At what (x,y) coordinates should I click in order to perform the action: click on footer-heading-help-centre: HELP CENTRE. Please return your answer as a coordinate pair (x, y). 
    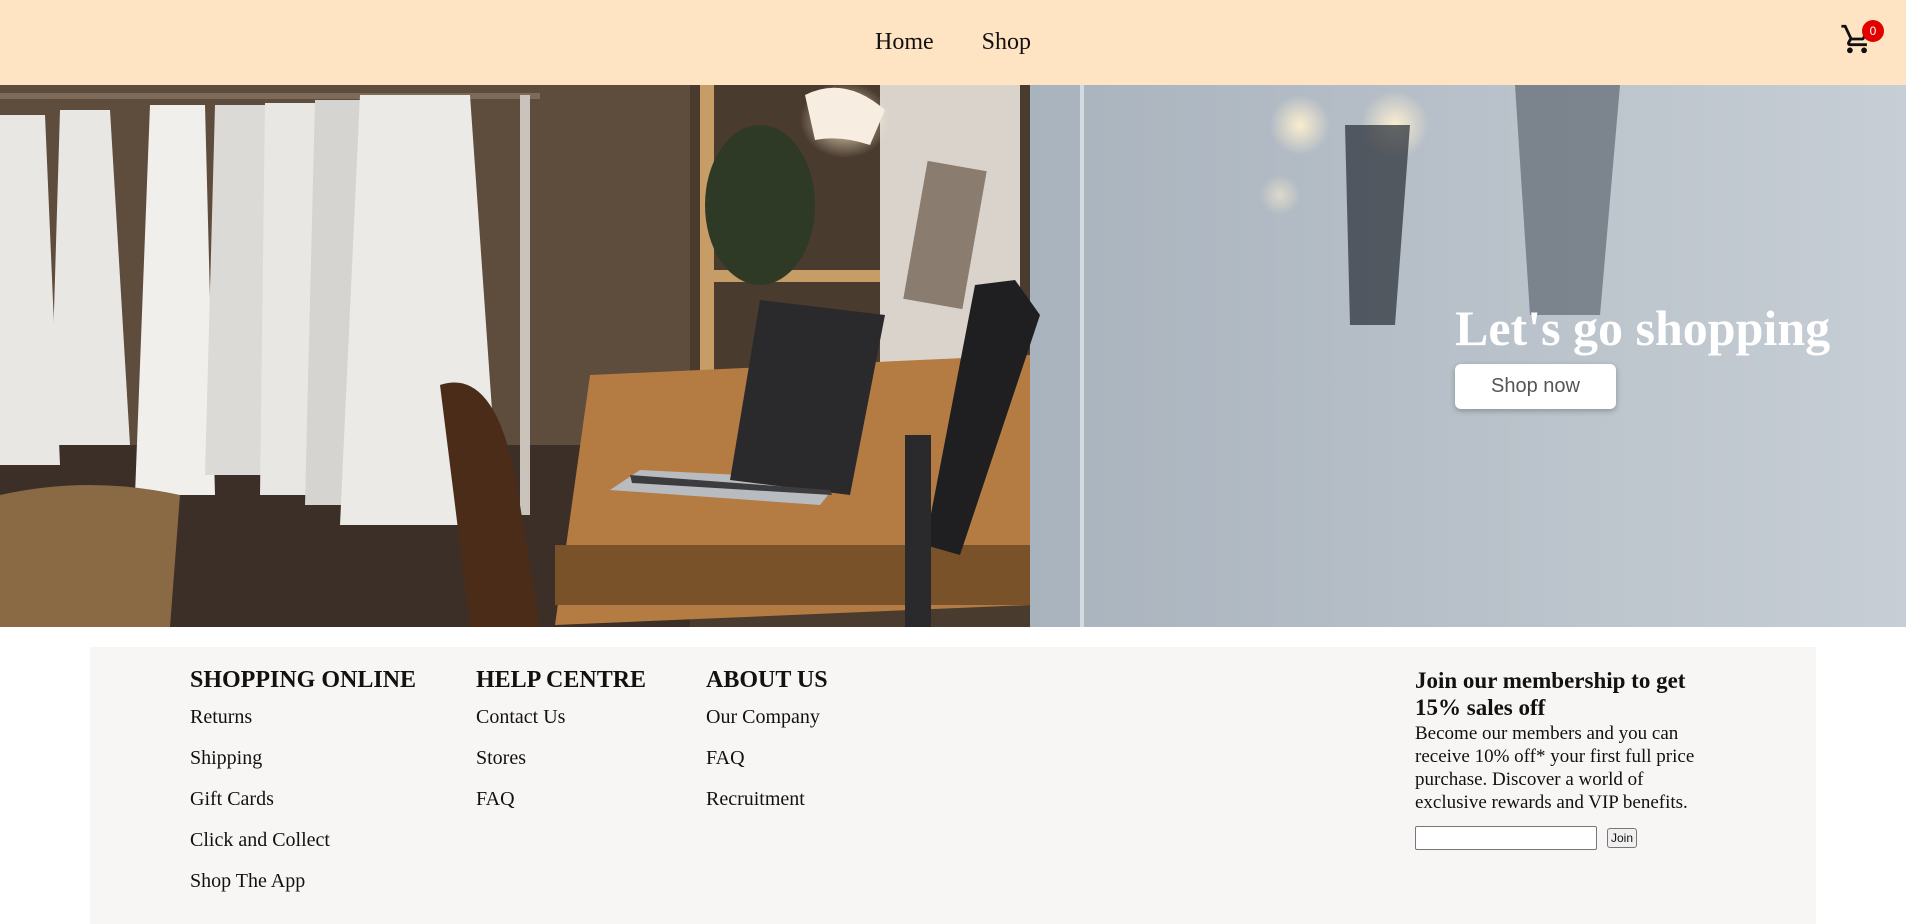
    Looking at the image, I should click on (561, 680).